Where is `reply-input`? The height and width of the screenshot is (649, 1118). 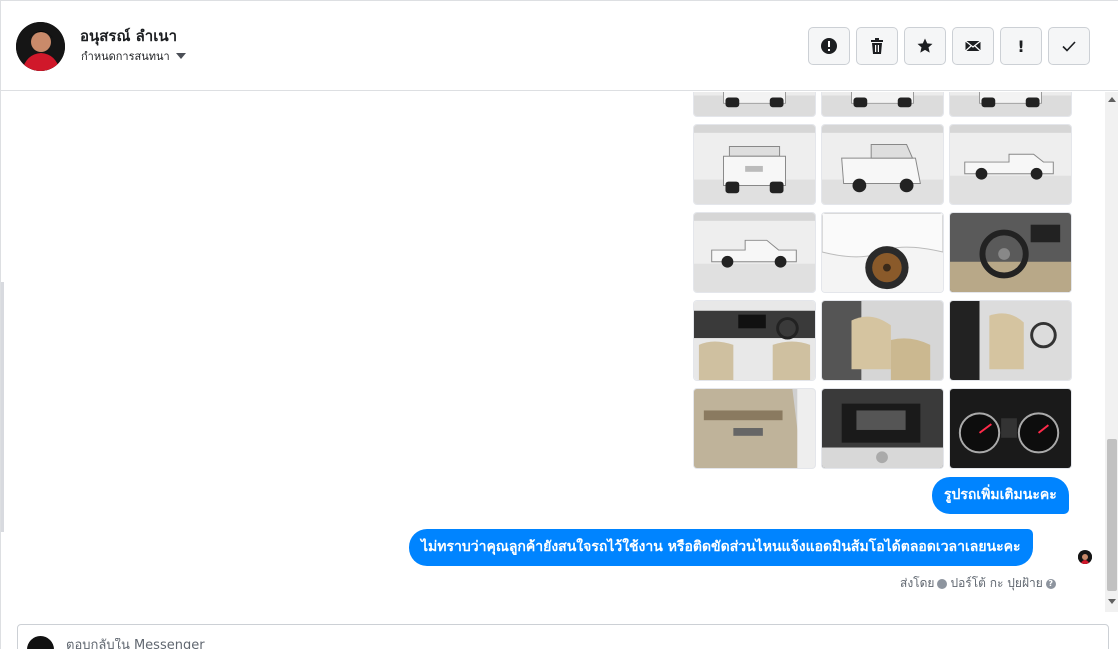 reply-input is located at coordinates (366, 643).